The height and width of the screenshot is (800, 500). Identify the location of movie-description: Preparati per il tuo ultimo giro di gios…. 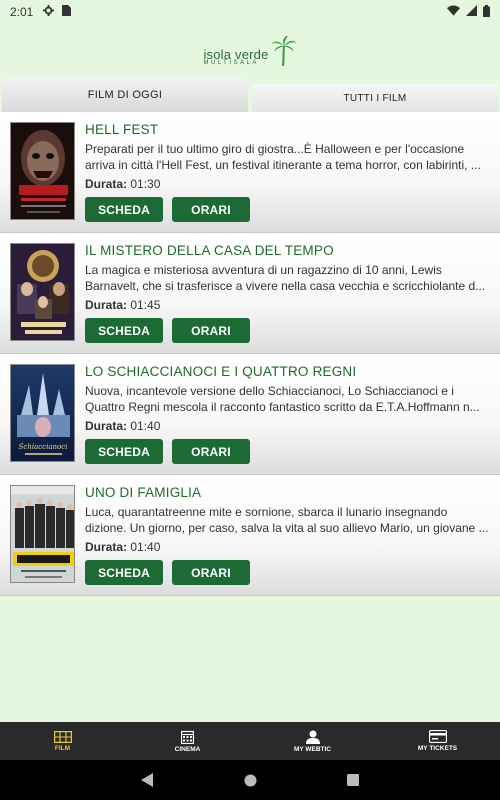
(283, 157).